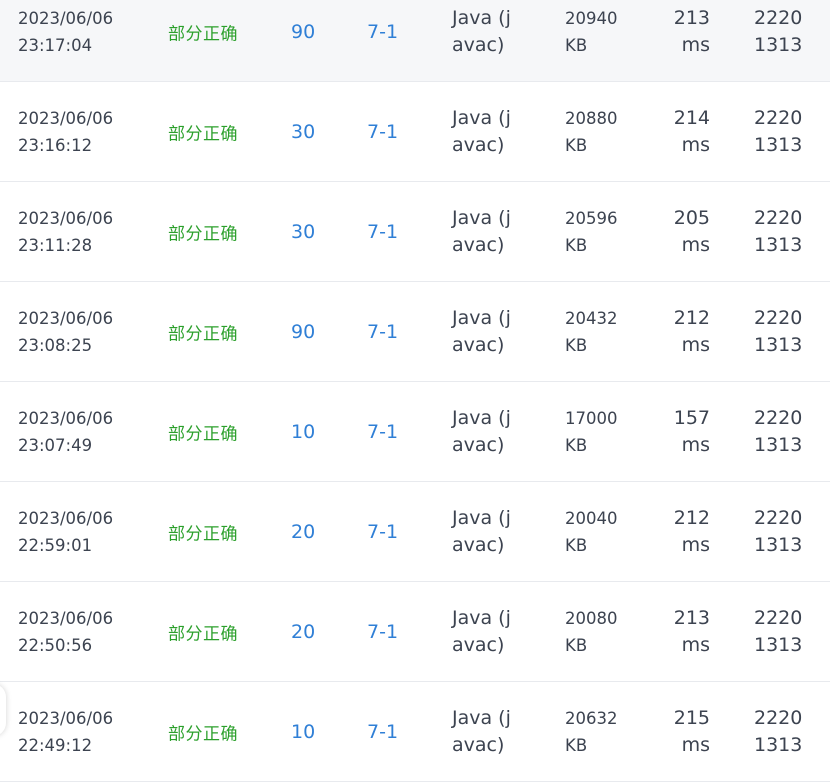 The width and height of the screenshot is (830, 782). What do you see at coordinates (591, 318) in the screenshot?
I see `memory-value: 20432` at bounding box center [591, 318].